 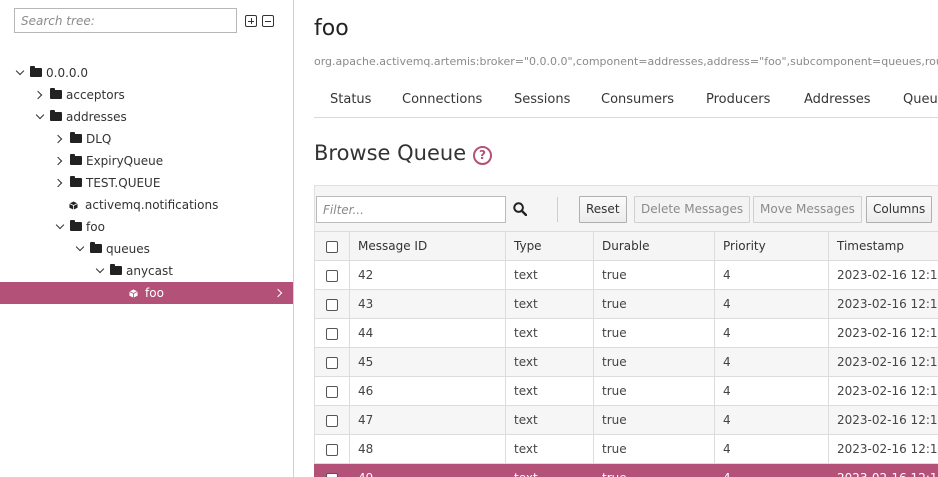 I want to click on column-header-timestamp: Timestamp, so click(x=883, y=246).